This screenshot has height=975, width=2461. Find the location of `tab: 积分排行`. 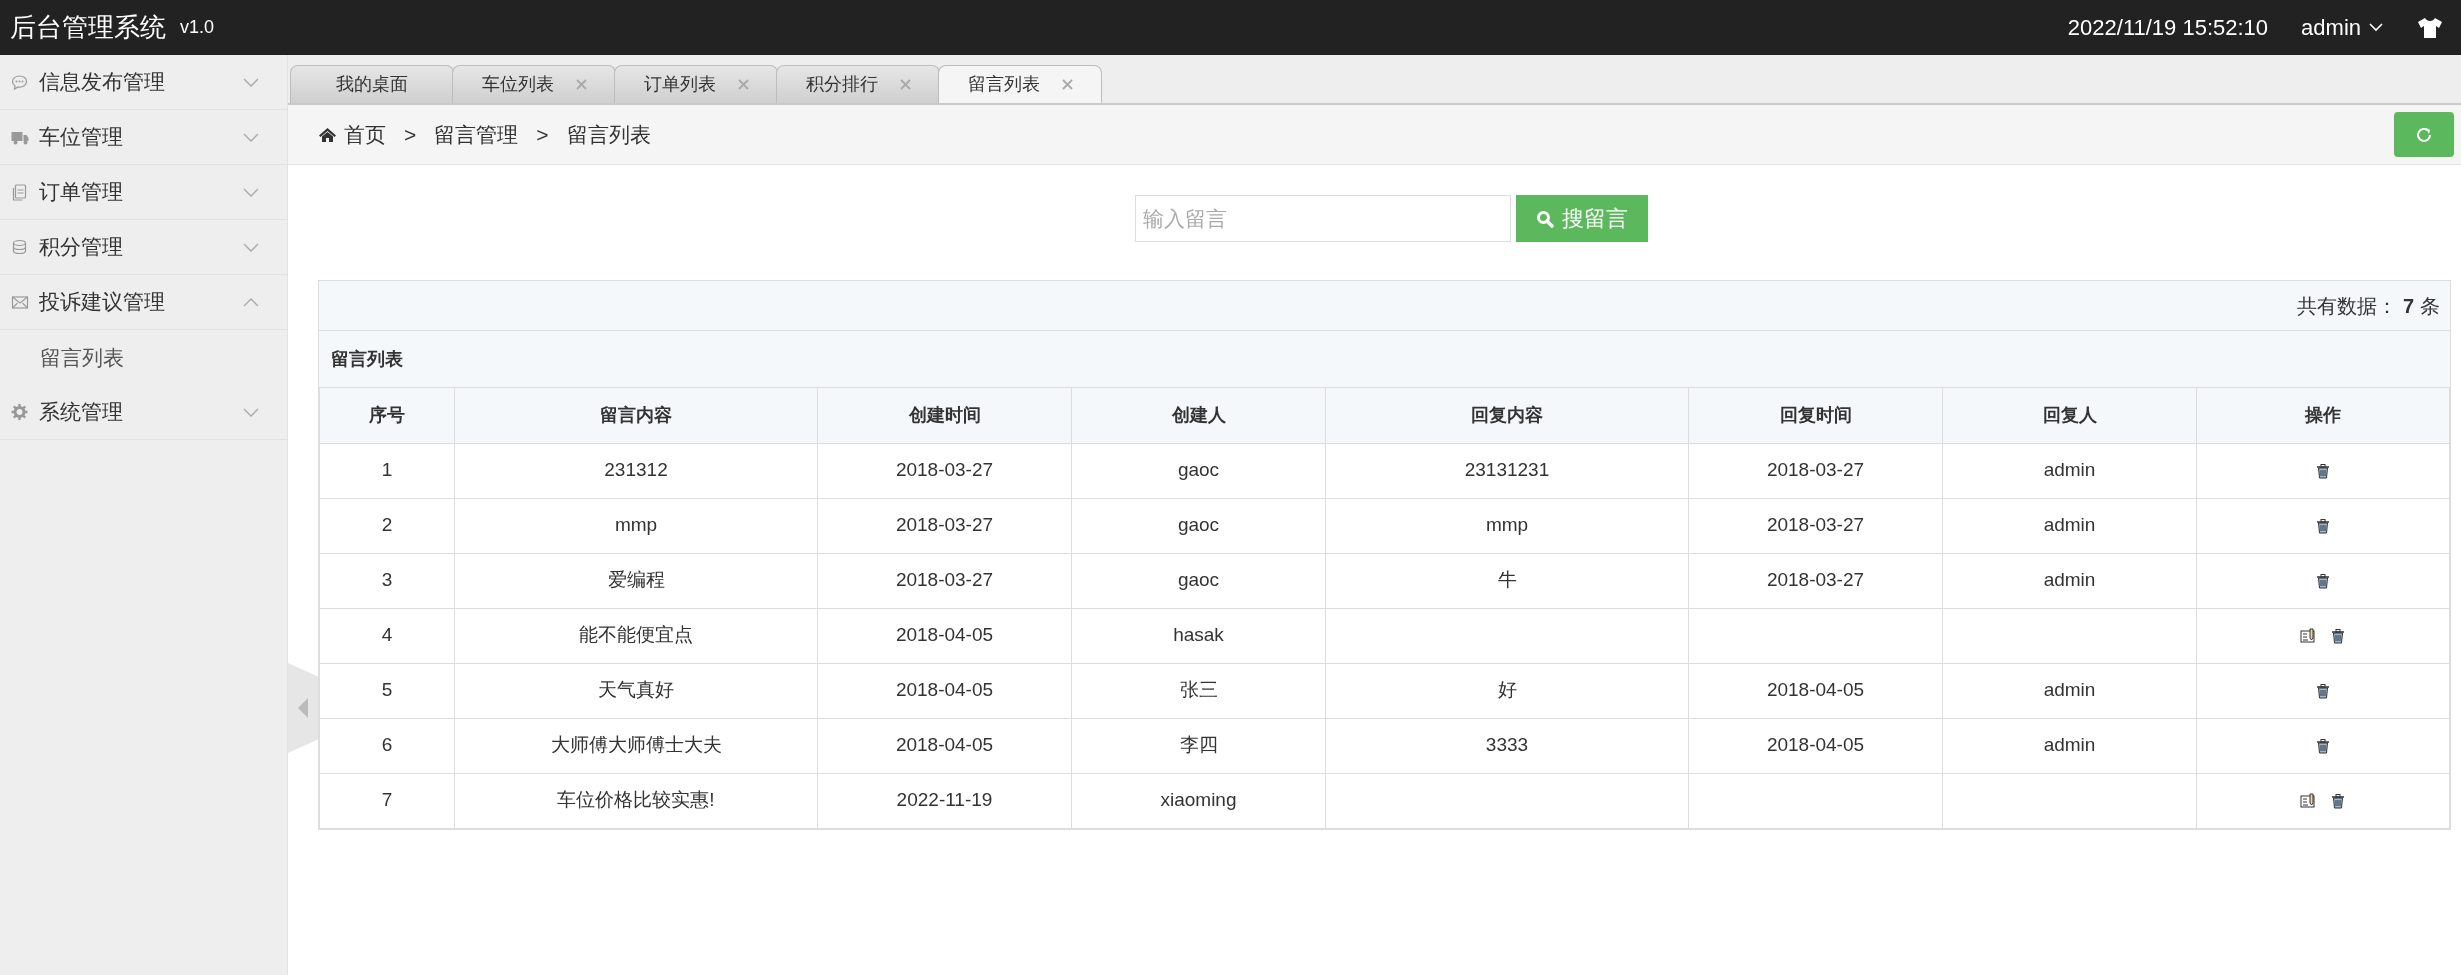

tab: 积分排行 is located at coordinates (858, 84).